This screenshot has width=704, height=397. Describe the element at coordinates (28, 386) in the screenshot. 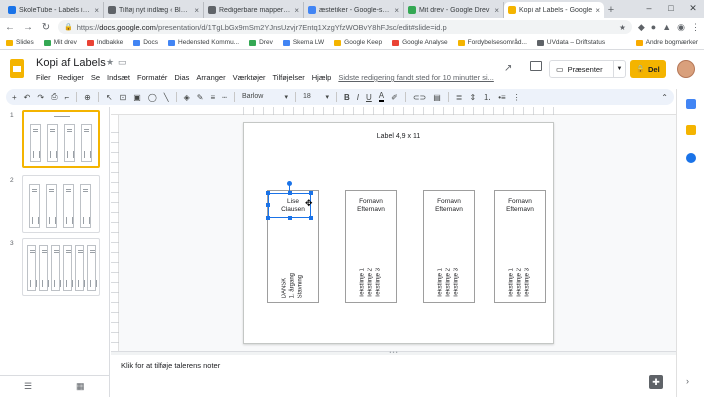

I see `list-view-icon: ☰` at that location.